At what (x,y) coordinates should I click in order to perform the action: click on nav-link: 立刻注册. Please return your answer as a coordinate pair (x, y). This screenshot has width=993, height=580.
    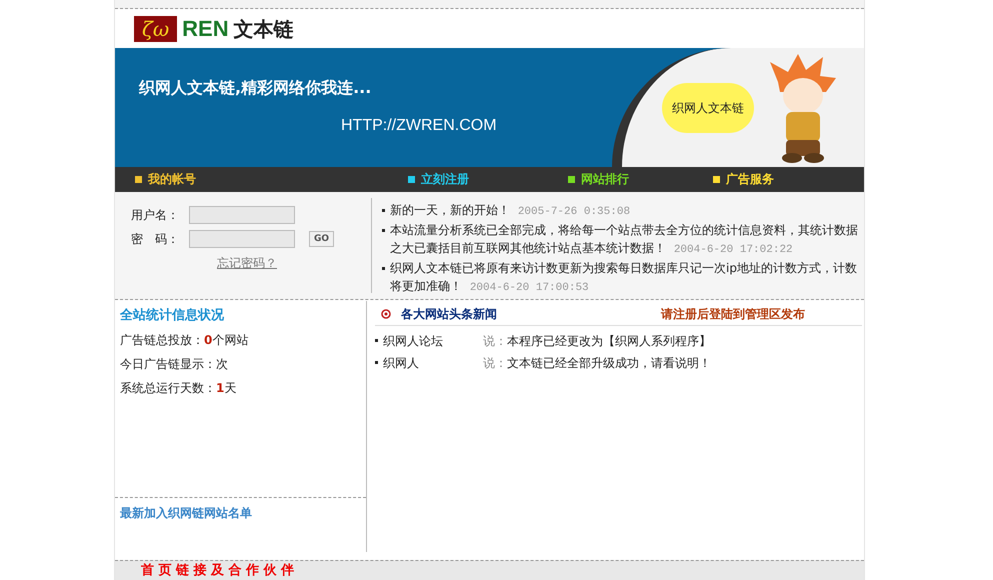
    Looking at the image, I should click on (445, 179).